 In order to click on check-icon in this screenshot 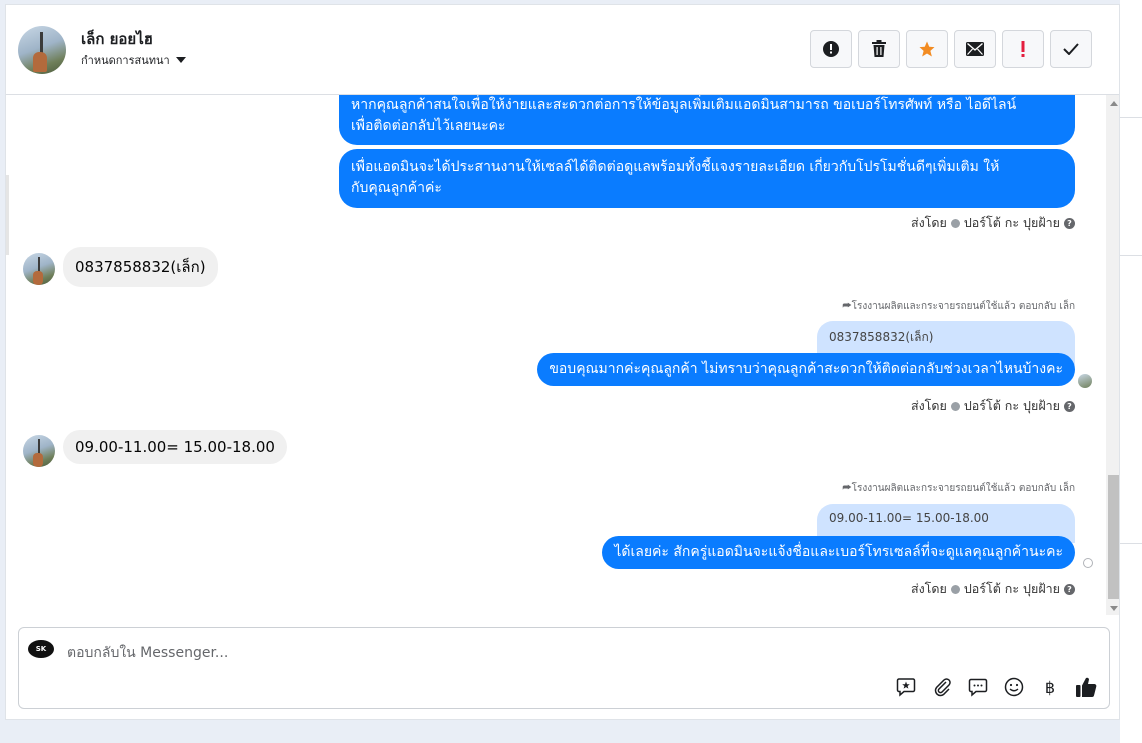, I will do `click(1071, 49)`.